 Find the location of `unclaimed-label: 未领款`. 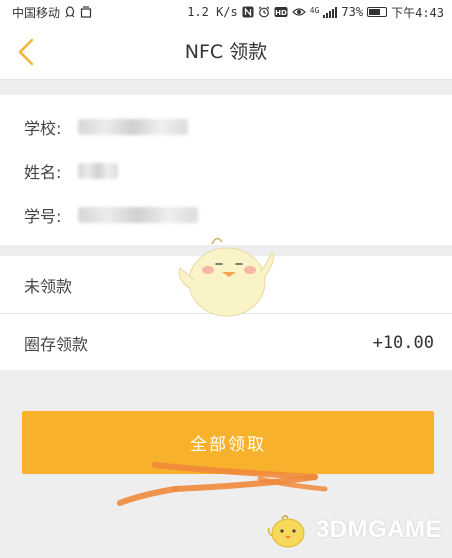

unclaimed-label: 未领款 is located at coordinates (48, 286).